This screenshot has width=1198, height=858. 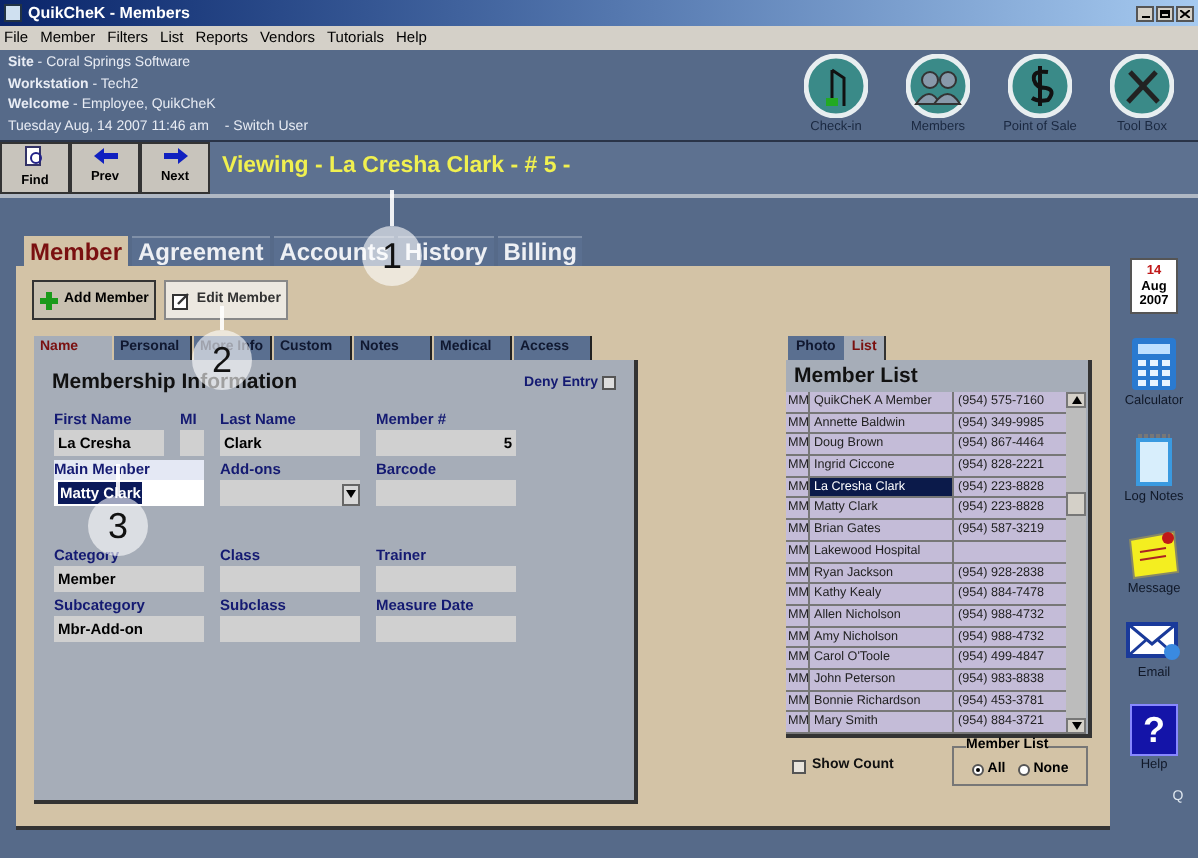 I want to click on members-icon, so click(x=938, y=86).